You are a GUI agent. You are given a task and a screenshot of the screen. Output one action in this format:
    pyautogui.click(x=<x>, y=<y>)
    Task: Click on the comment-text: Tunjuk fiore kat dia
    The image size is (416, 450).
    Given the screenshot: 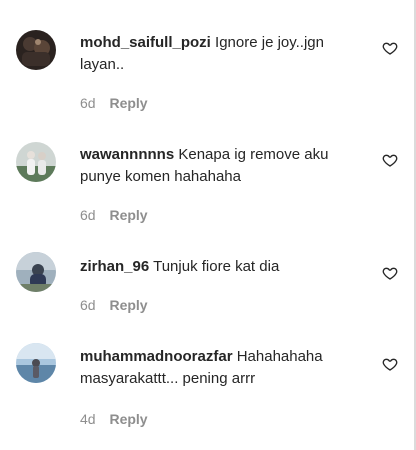 What is the action you would take?
    pyautogui.click(x=216, y=266)
    